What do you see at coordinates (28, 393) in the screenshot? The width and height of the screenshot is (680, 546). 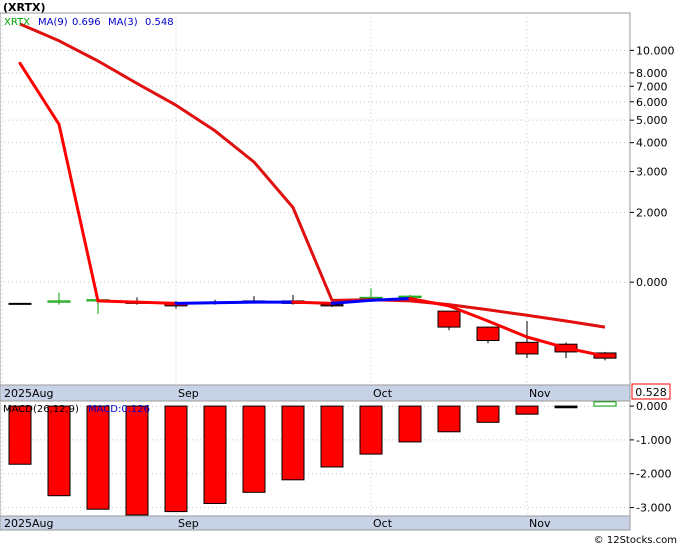 I see `price-date-label: 2025Aug` at bounding box center [28, 393].